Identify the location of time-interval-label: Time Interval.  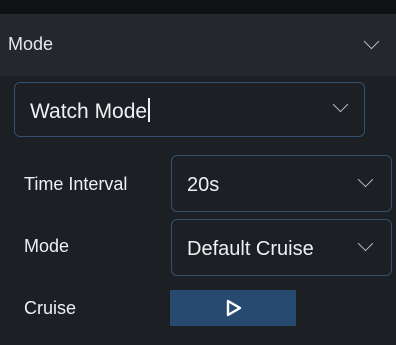
(76, 184).